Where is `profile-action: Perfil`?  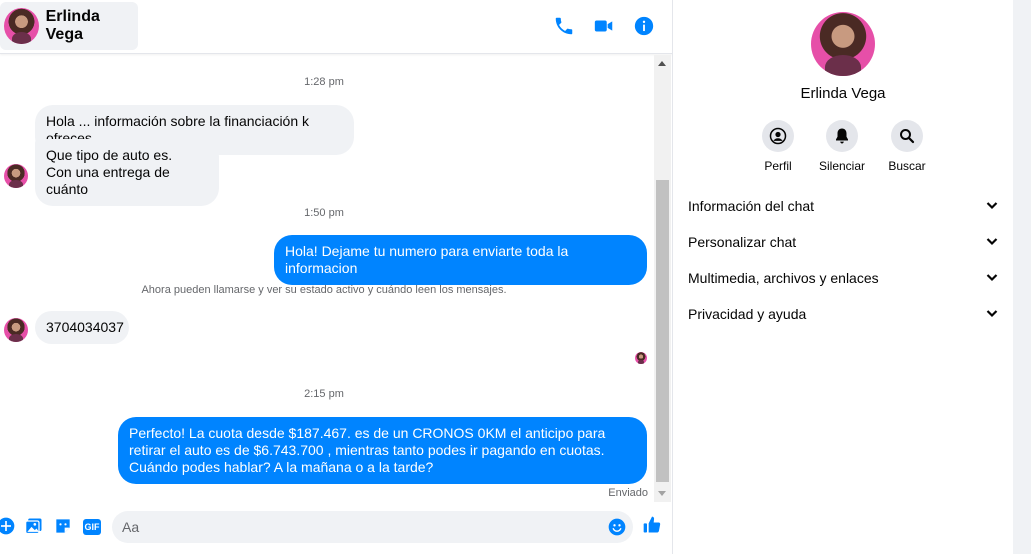
profile-action: Perfil is located at coordinates (778, 146).